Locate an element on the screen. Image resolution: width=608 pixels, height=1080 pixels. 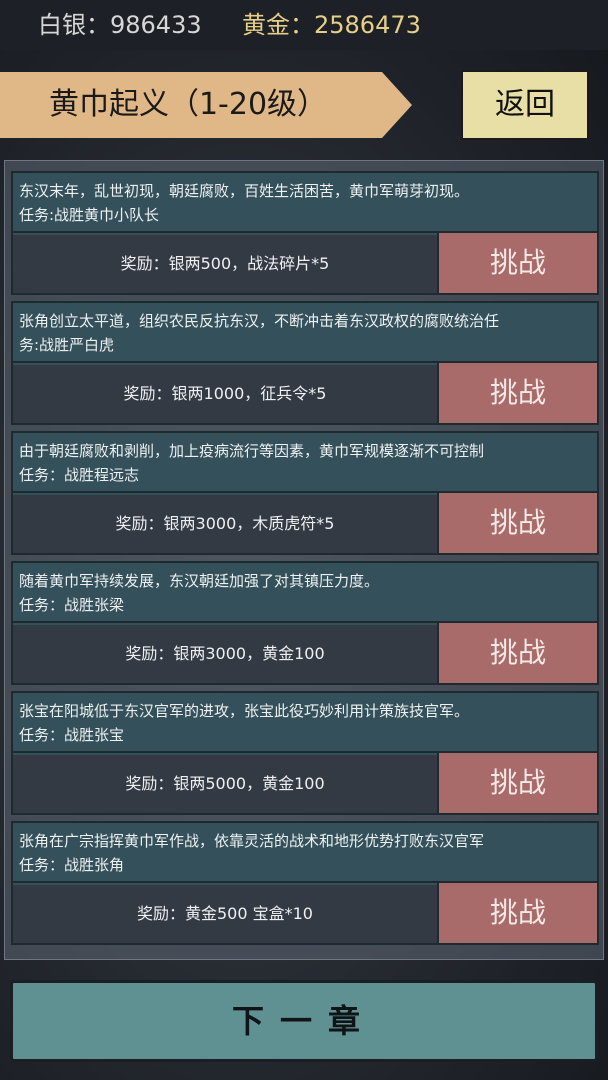
quest-story: 随着黄巾军持续发展，东汉朝廷加强了对其镇压力度。 is located at coordinates (199, 581).